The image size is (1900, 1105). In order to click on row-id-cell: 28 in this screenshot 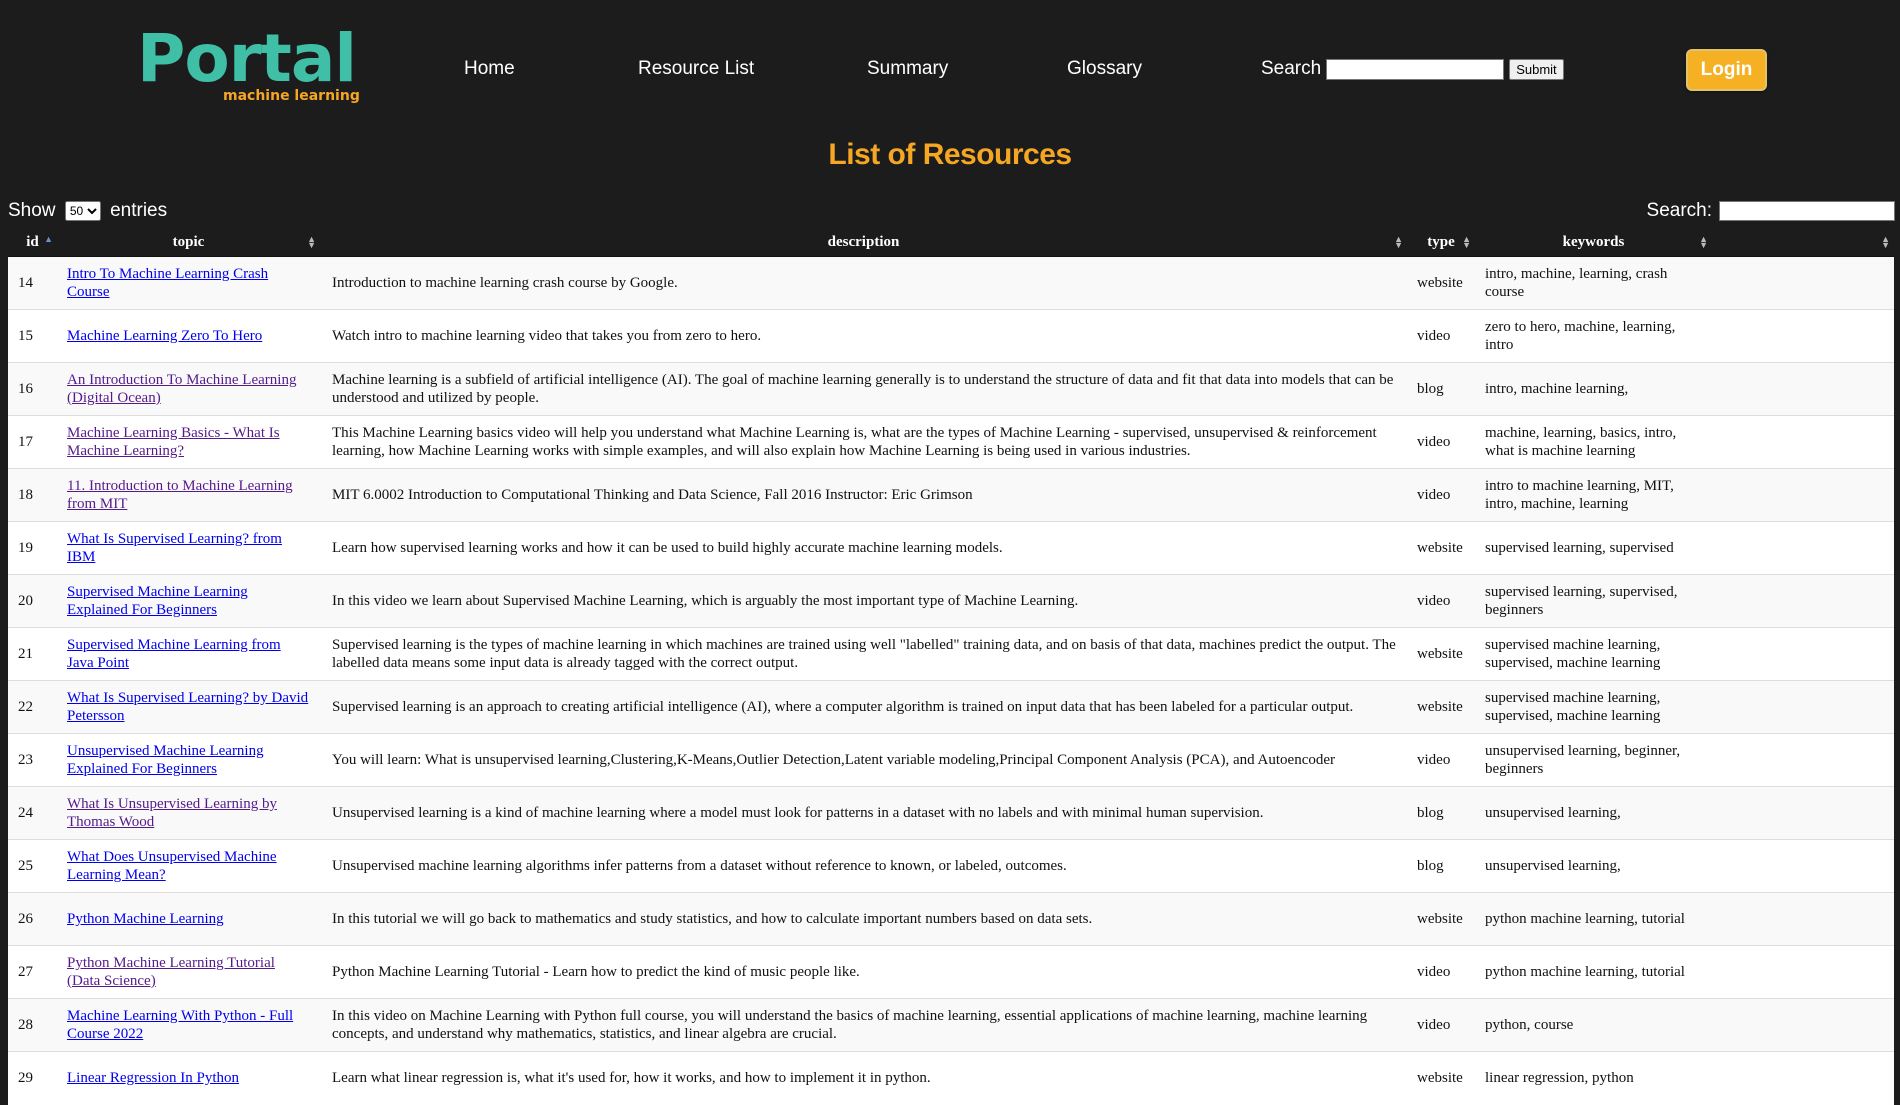, I will do `click(25, 1025)`.